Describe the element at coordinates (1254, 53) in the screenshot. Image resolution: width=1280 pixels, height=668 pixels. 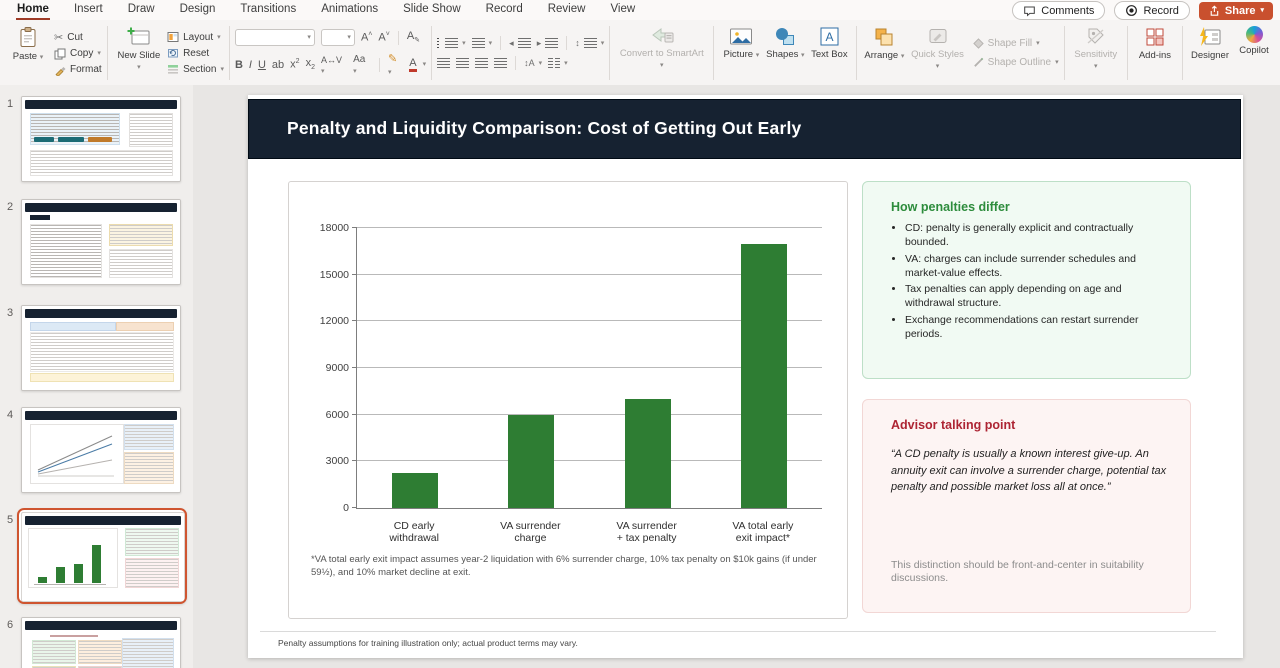
I see `copilot-button: Copilot` at that location.